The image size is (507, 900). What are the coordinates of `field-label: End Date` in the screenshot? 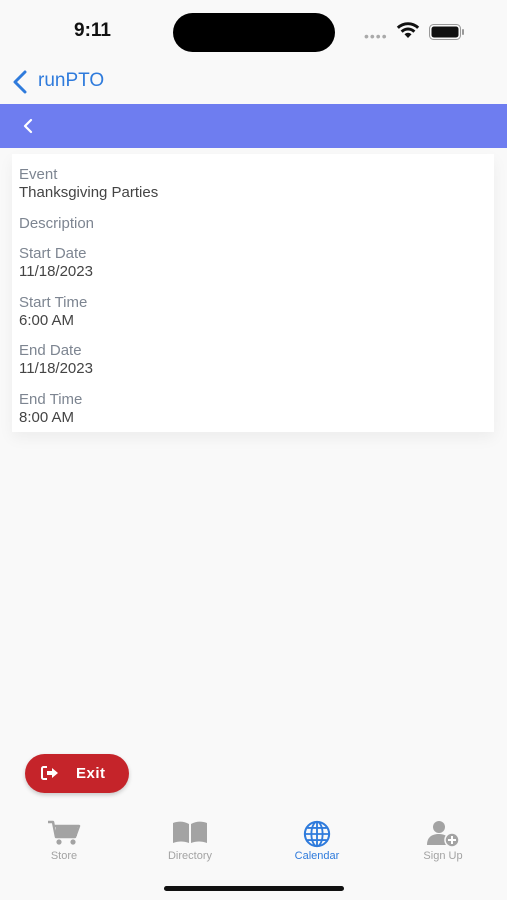 It's located at (50, 350).